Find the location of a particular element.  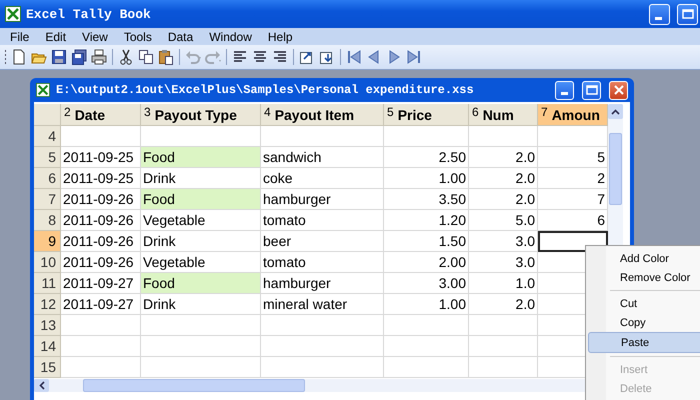

menu-item: Copy is located at coordinates (644, 322).